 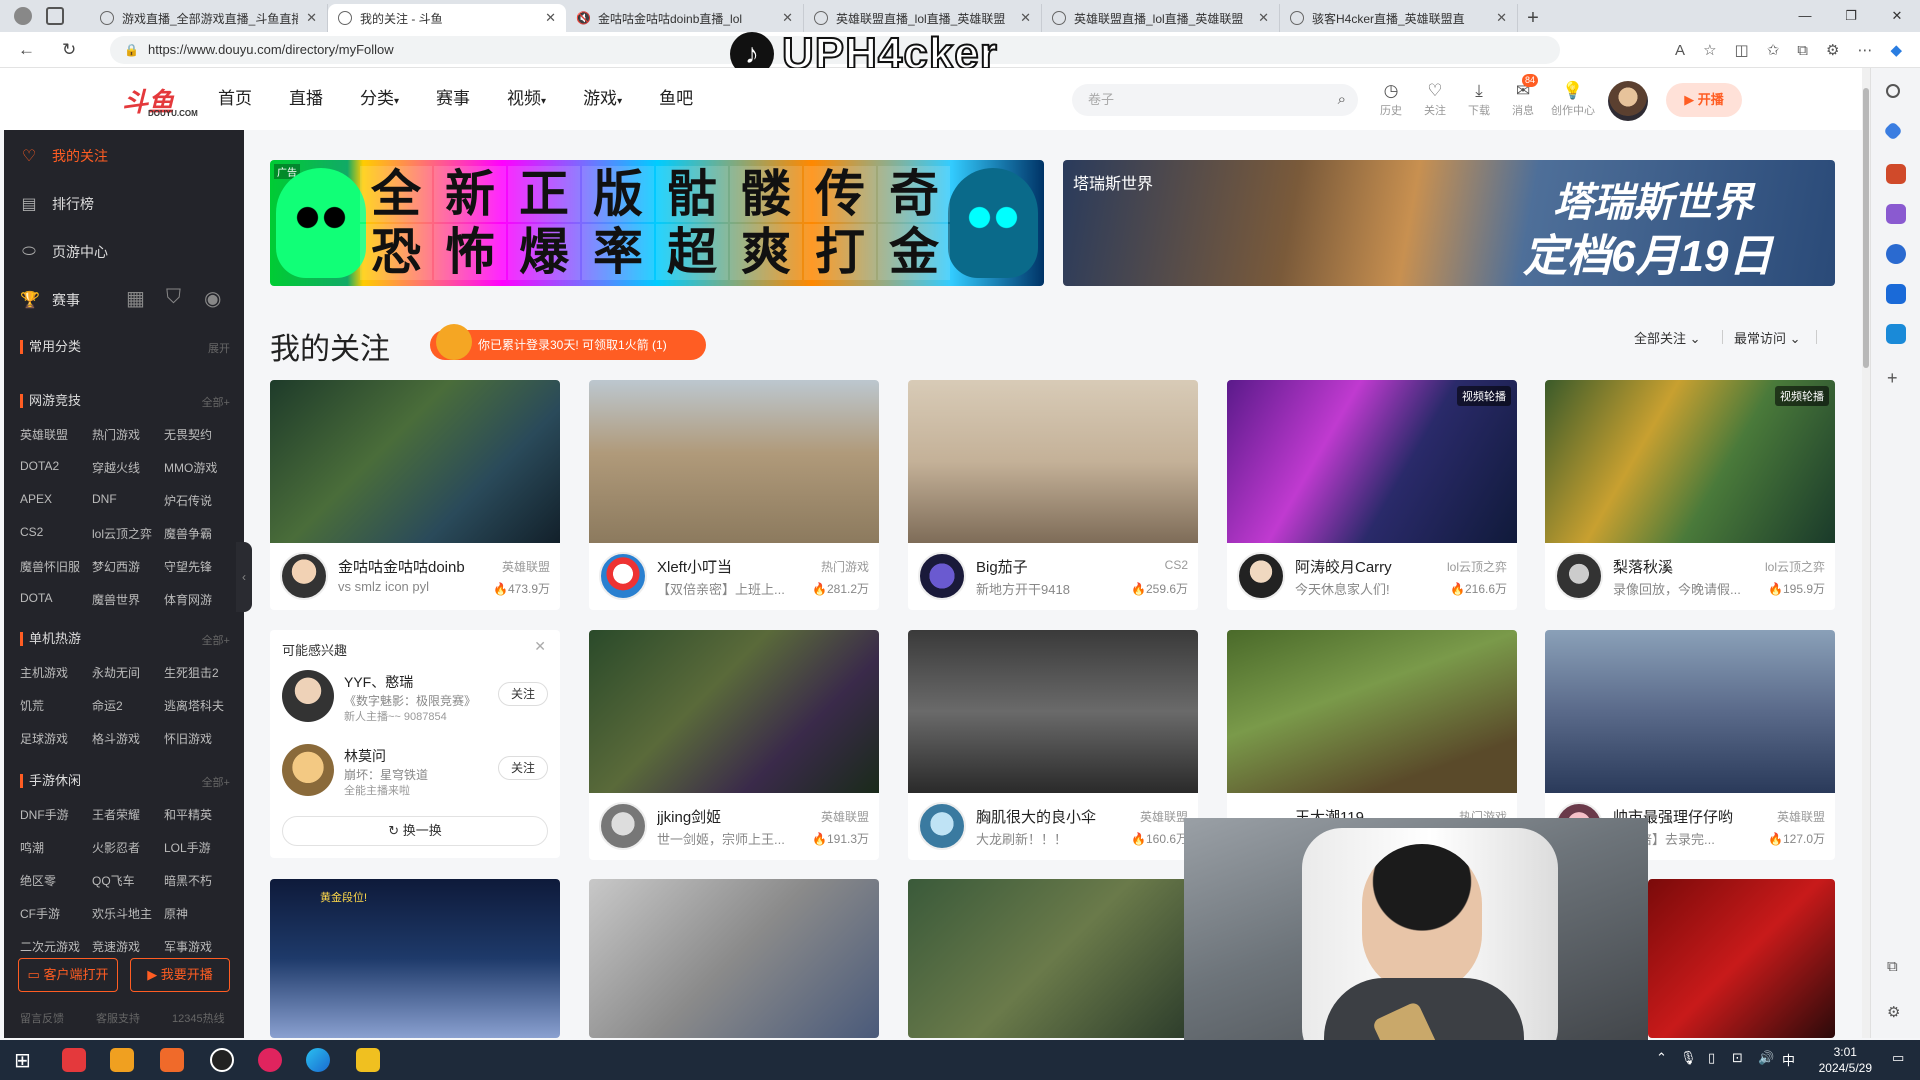 What do you see at coordinates (56, 566) in the screenshot?
I see `category-link: 魔兽怀旧服` at bounding box center [56, 566].